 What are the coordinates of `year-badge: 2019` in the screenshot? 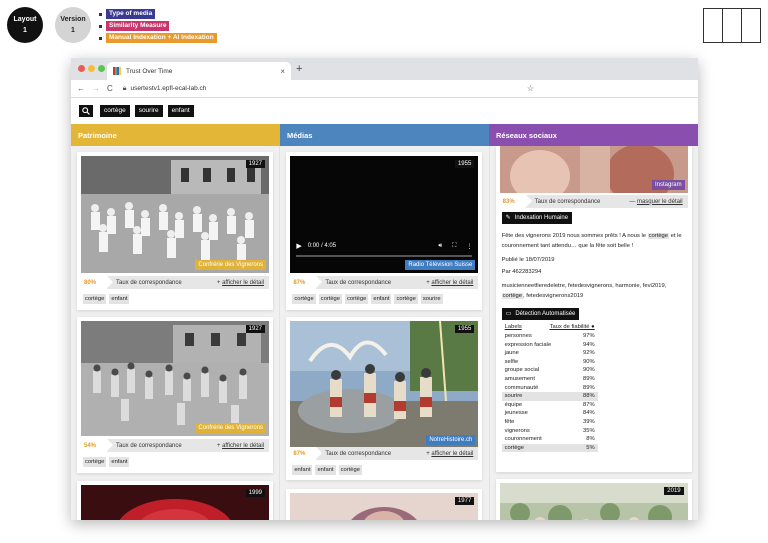 It's located at (674, 491).